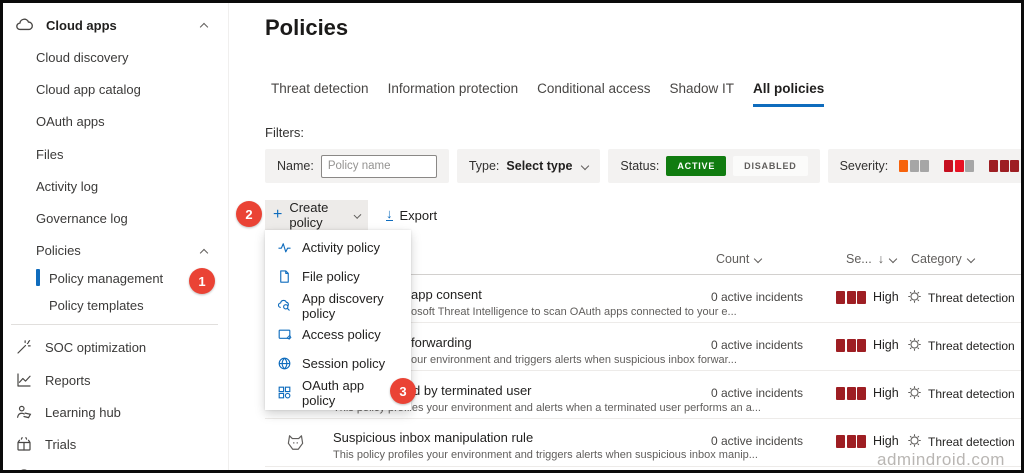 This screenshot has height=473, width=1024. What do you see at coordinates (68, 412) in the screenshot?
I see `sidebar-item-learning-hub: Learning hub` at bounding box center [68, 412].